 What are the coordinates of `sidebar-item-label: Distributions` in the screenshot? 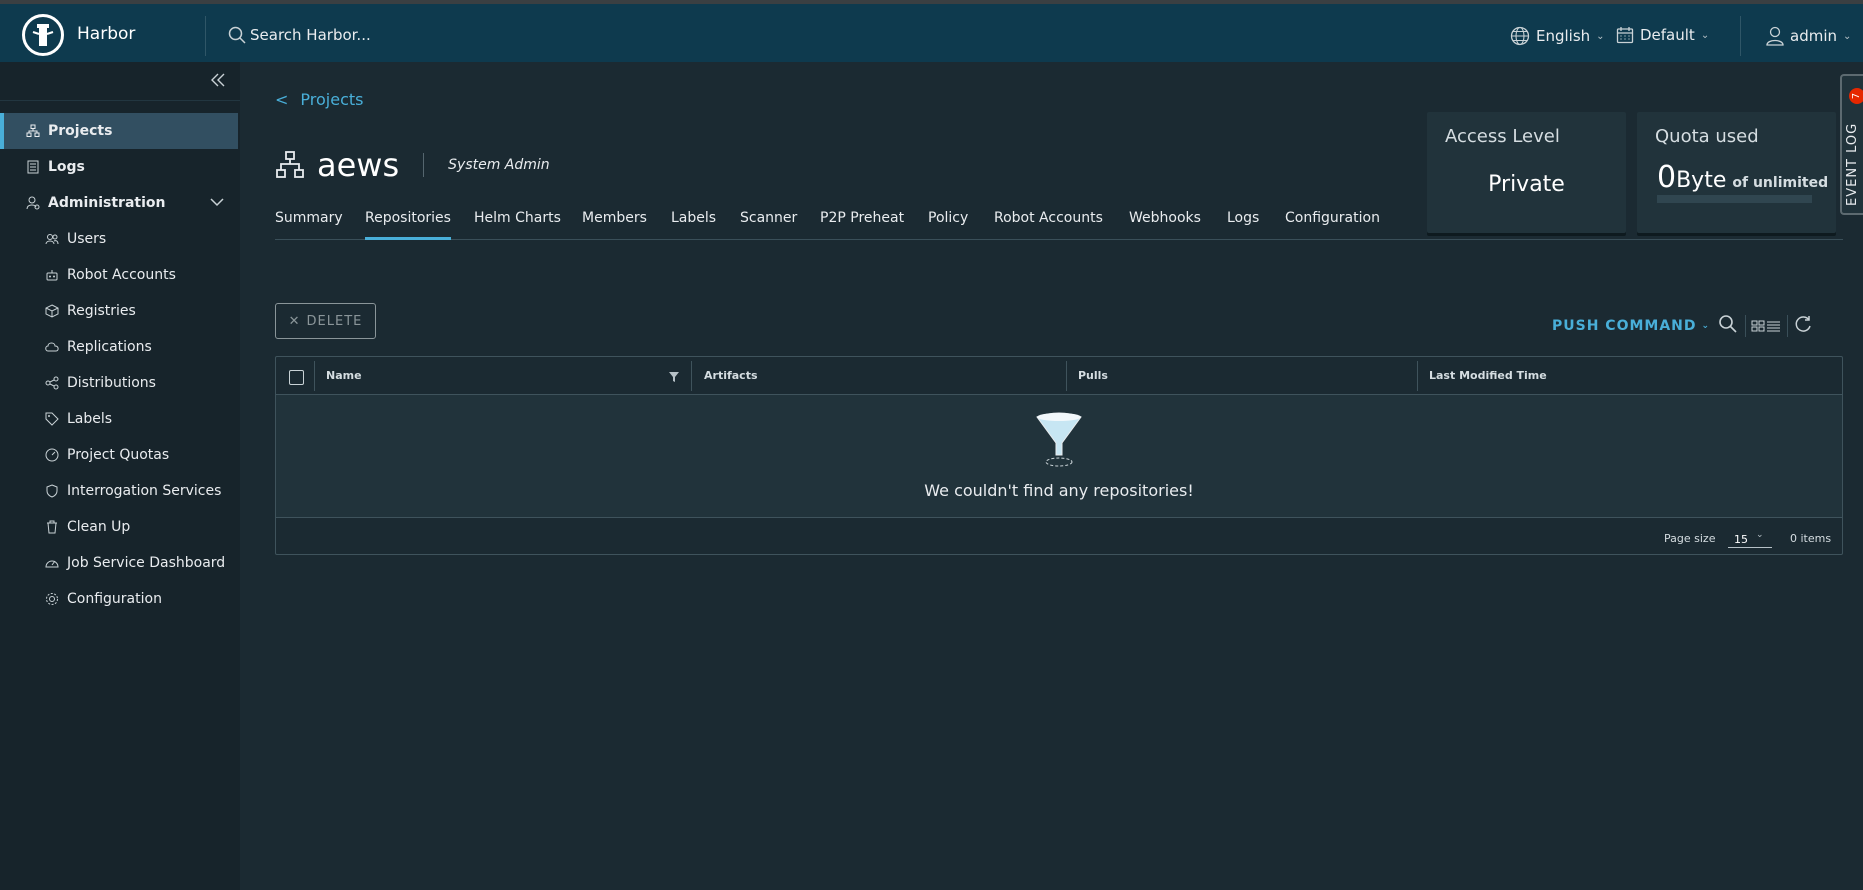 It's located at (111, 383).